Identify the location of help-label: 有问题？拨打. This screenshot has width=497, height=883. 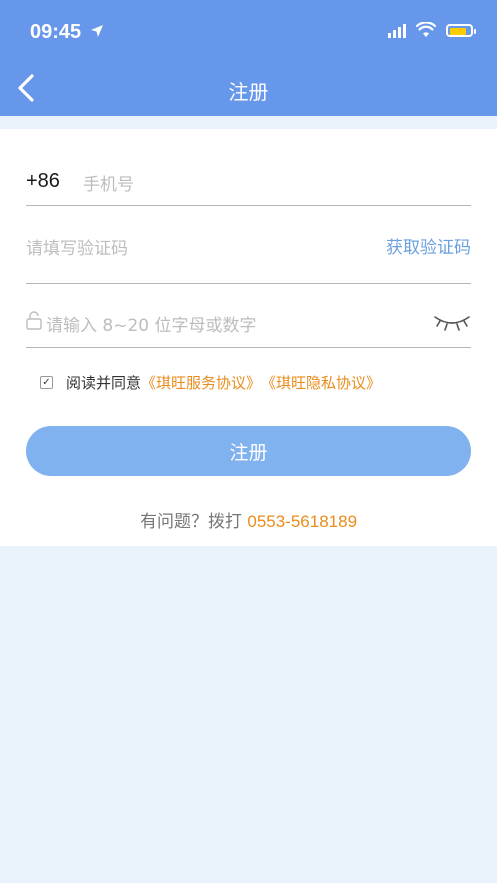
(190, 522).